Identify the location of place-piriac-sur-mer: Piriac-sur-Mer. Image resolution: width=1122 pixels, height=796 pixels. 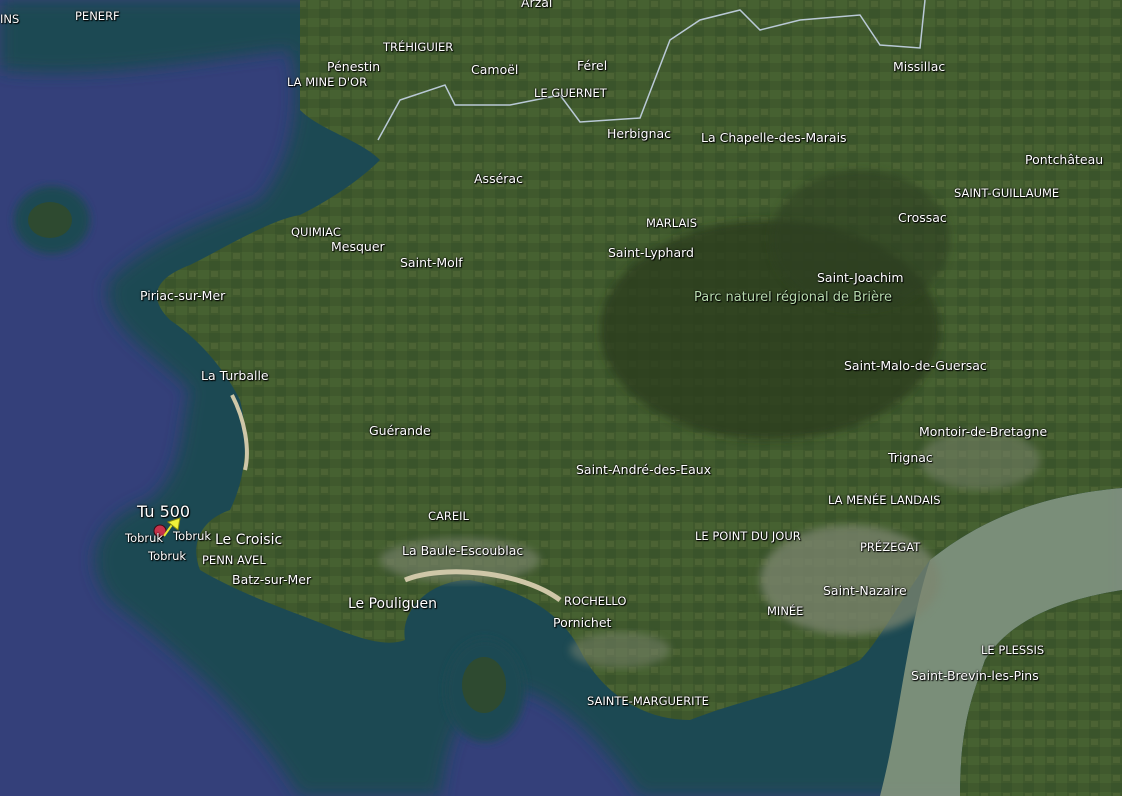
(183, 295).